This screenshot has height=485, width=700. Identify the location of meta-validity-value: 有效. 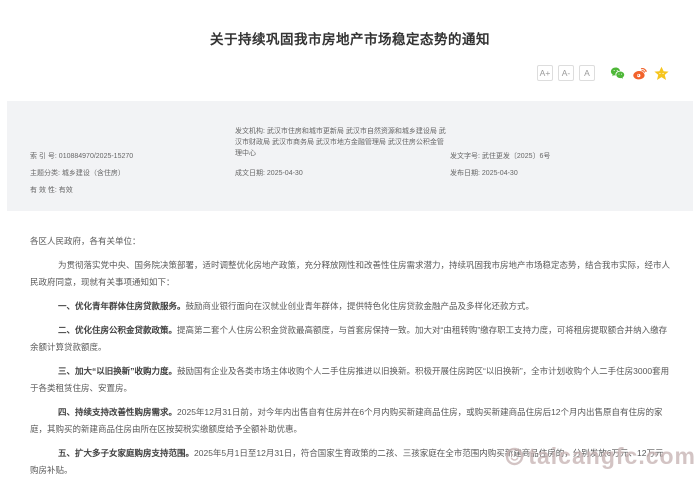
(65, 190).